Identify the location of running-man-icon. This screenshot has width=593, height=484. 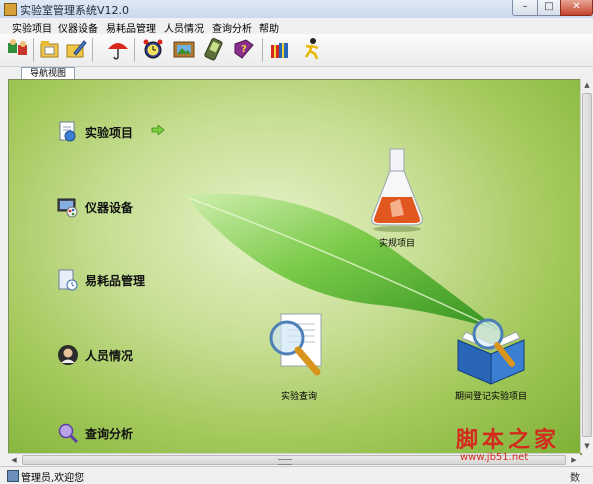
(312, 49).